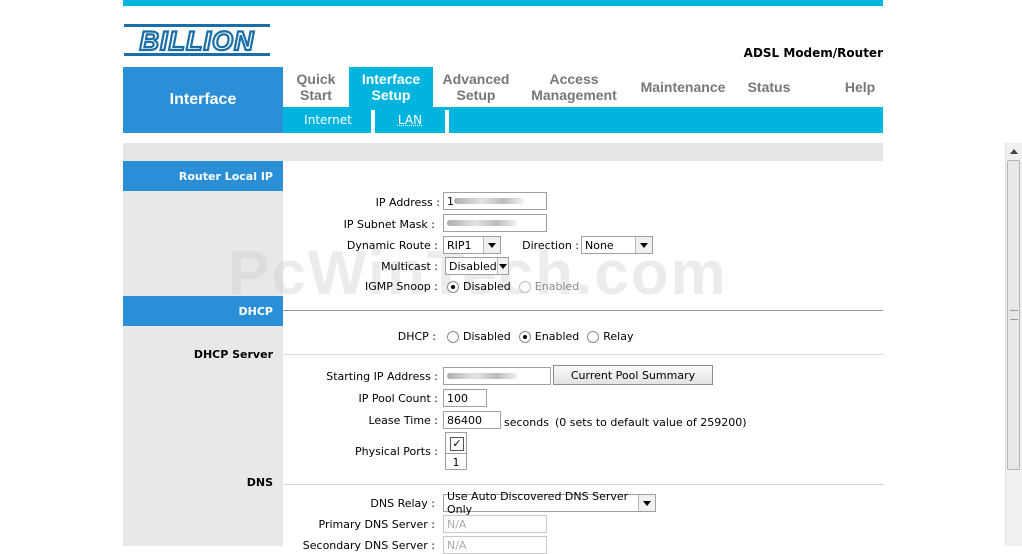 This screenshot has width=1022, height=554. I want to click on dhcp-disabled-radio, so click(453, 336).